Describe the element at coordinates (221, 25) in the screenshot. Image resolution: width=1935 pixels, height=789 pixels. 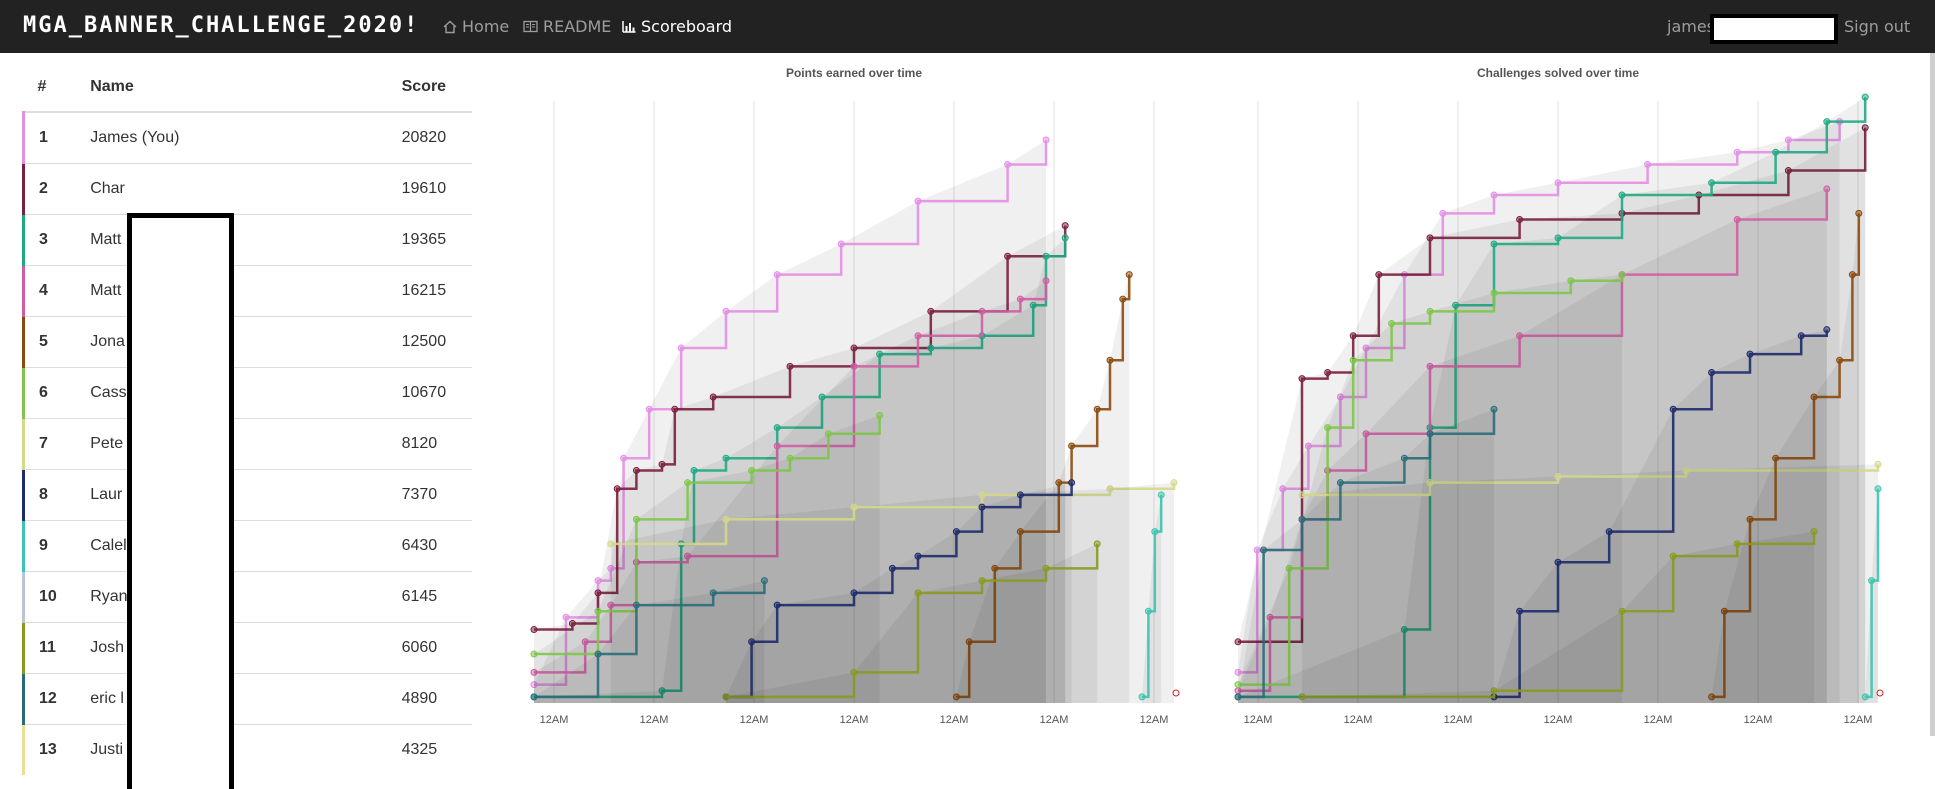
I see `brand-logo: MGA_BANNER_CHALLENGE_2020!` at that location.